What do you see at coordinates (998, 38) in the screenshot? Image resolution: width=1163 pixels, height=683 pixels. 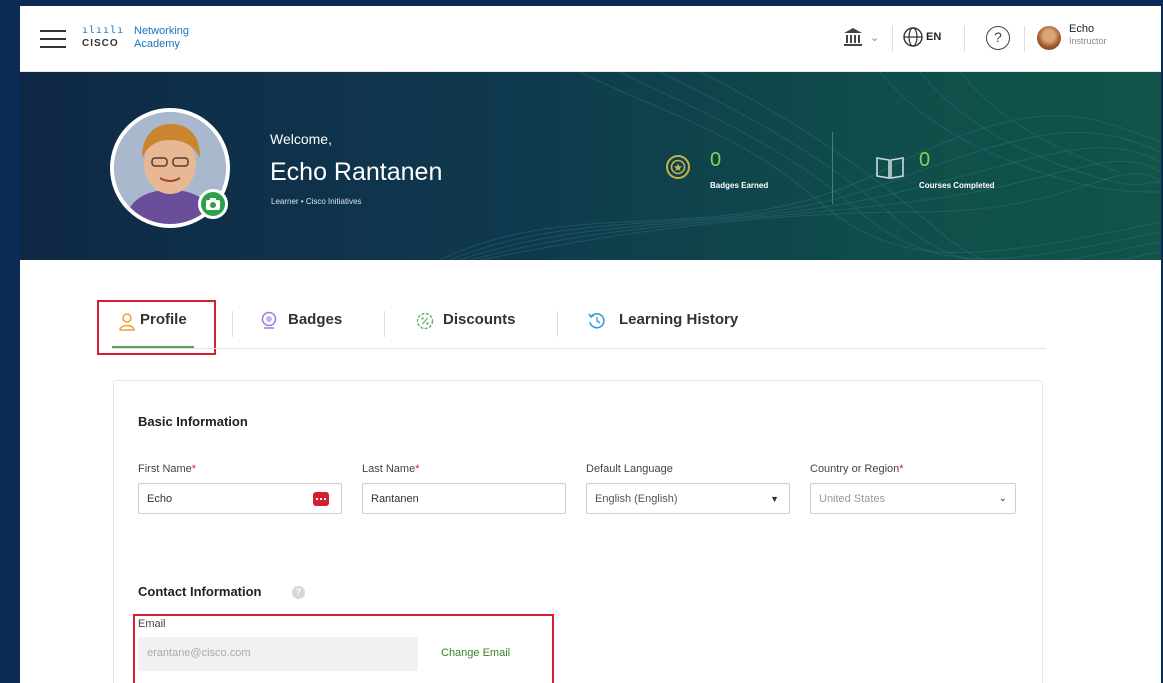 I see `help-icon: ?` at bounding box center [998, 38].